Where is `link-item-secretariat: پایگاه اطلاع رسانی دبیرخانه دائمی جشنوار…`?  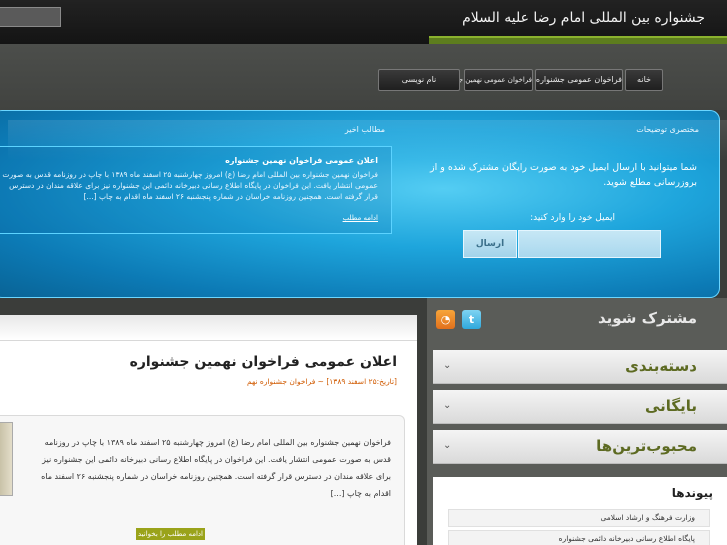 link-item-secretariat: پایگاه اطلاع رسانی دبیرخانه دائمی جشنوار… is located at coordinates (579, 537).